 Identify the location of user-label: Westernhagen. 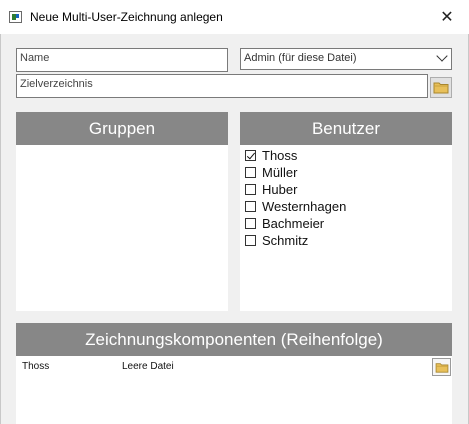
(304, 206).